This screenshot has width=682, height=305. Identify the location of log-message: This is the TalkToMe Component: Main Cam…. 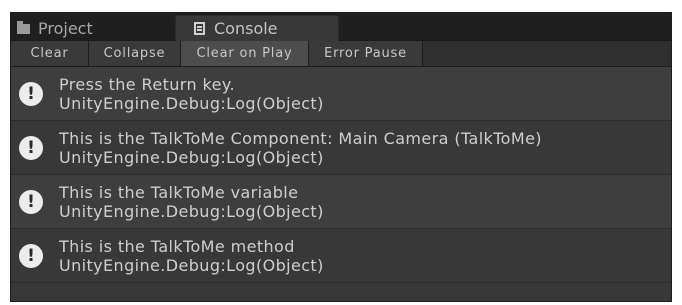
(300, 138).